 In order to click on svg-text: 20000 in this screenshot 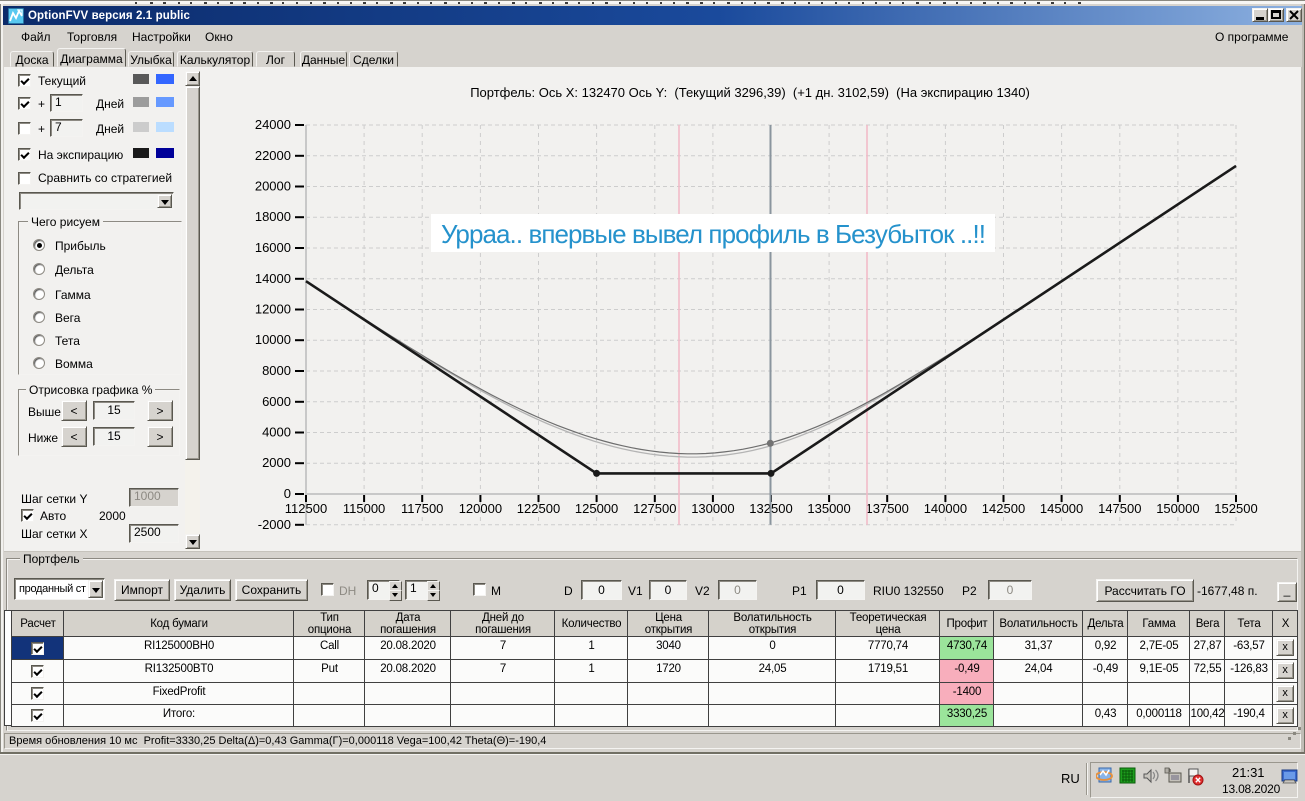, I will do `click(273, 186)`.